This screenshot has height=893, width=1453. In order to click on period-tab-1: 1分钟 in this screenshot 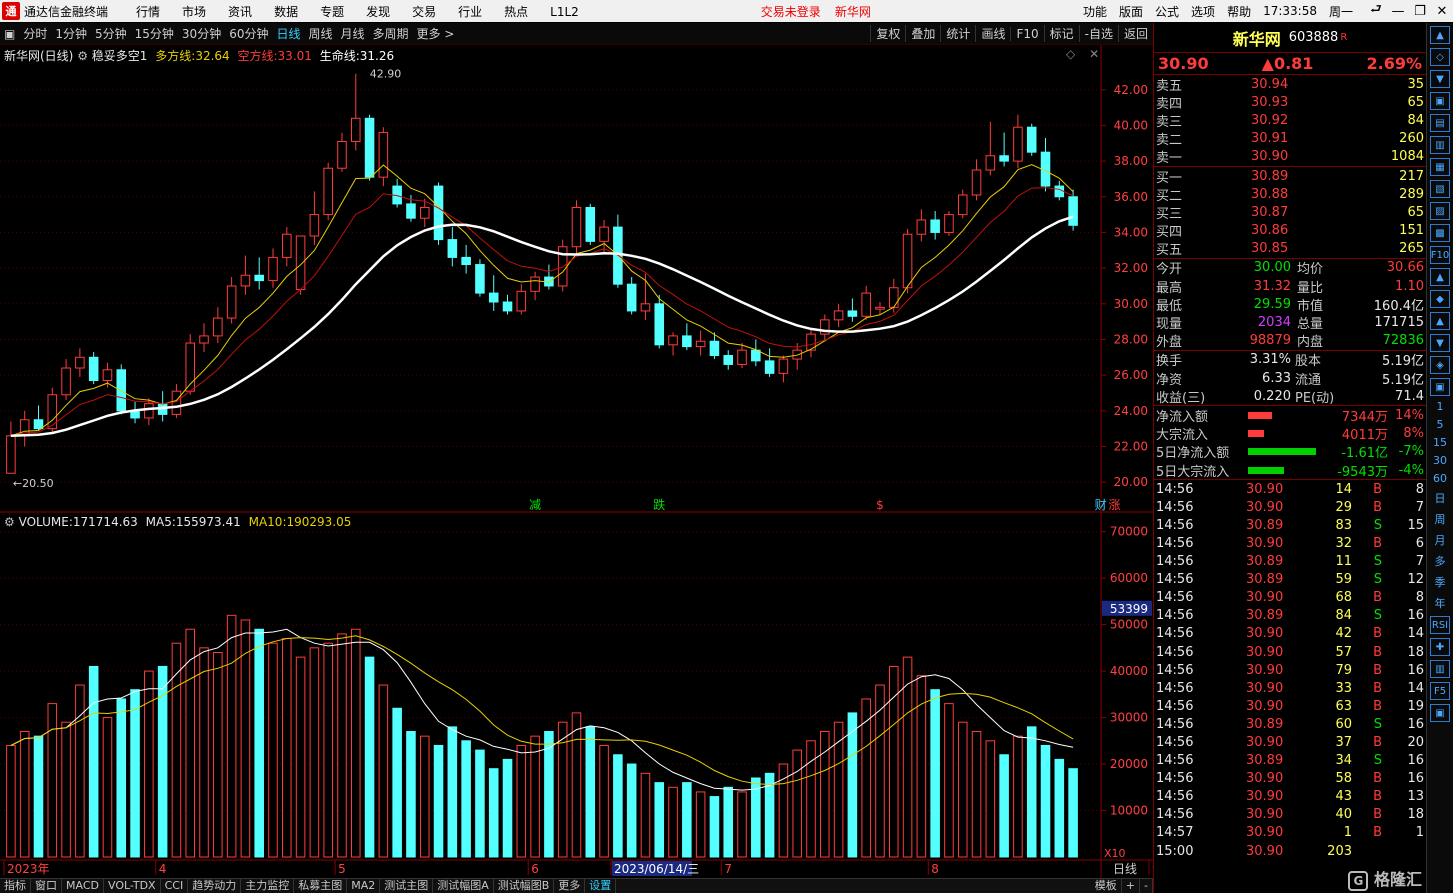, I will do `click(71, 33)`.